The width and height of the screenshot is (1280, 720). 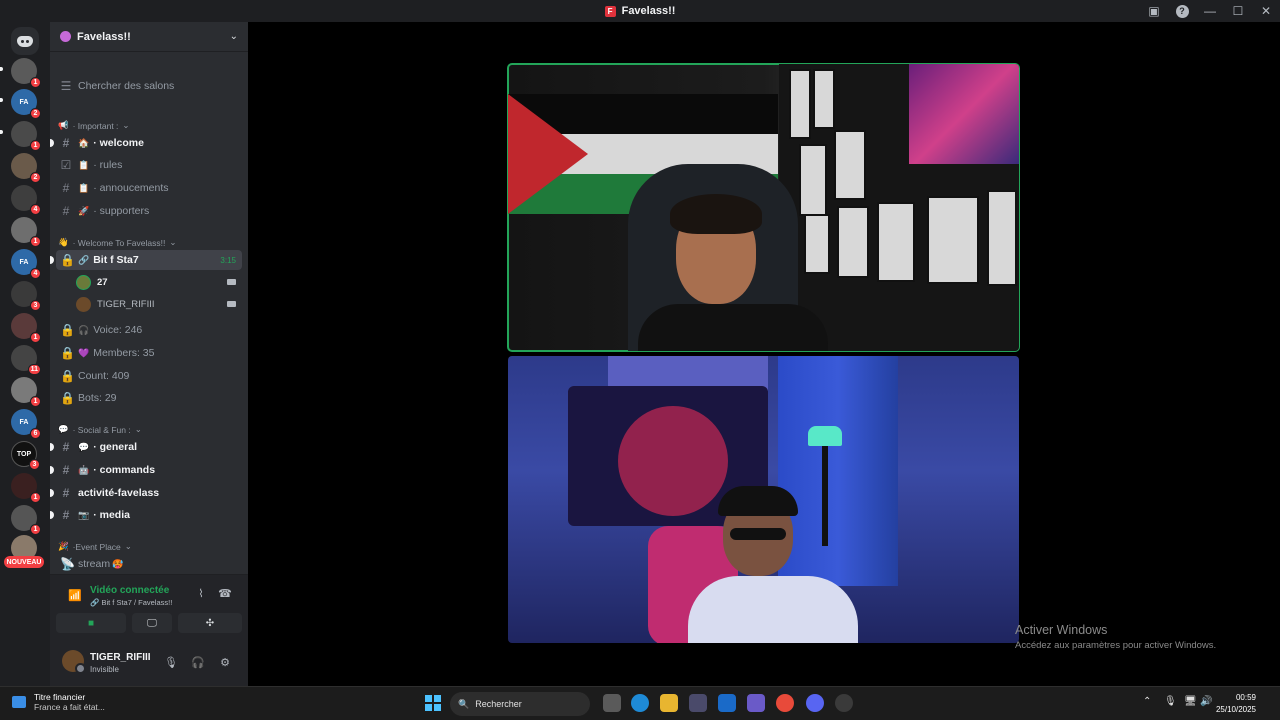 What do you see at coordinates (149, 376) in the screenshot?
I see `stat-channel-count: 🔒 Count: 409` at bounding box center [149, 376].